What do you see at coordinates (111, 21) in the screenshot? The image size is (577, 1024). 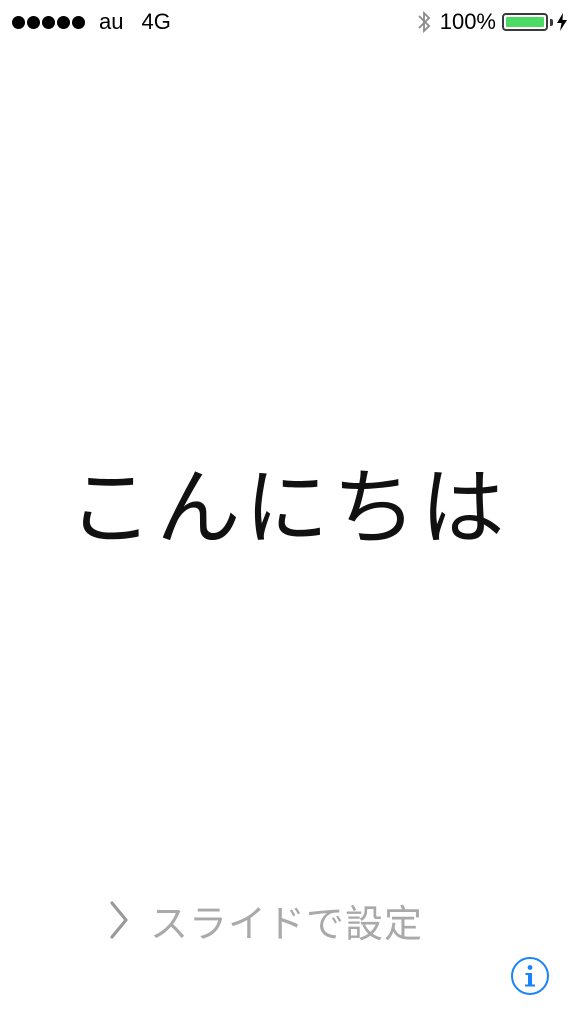 I see `carrier-name: au` at bounding box center [111, 21].